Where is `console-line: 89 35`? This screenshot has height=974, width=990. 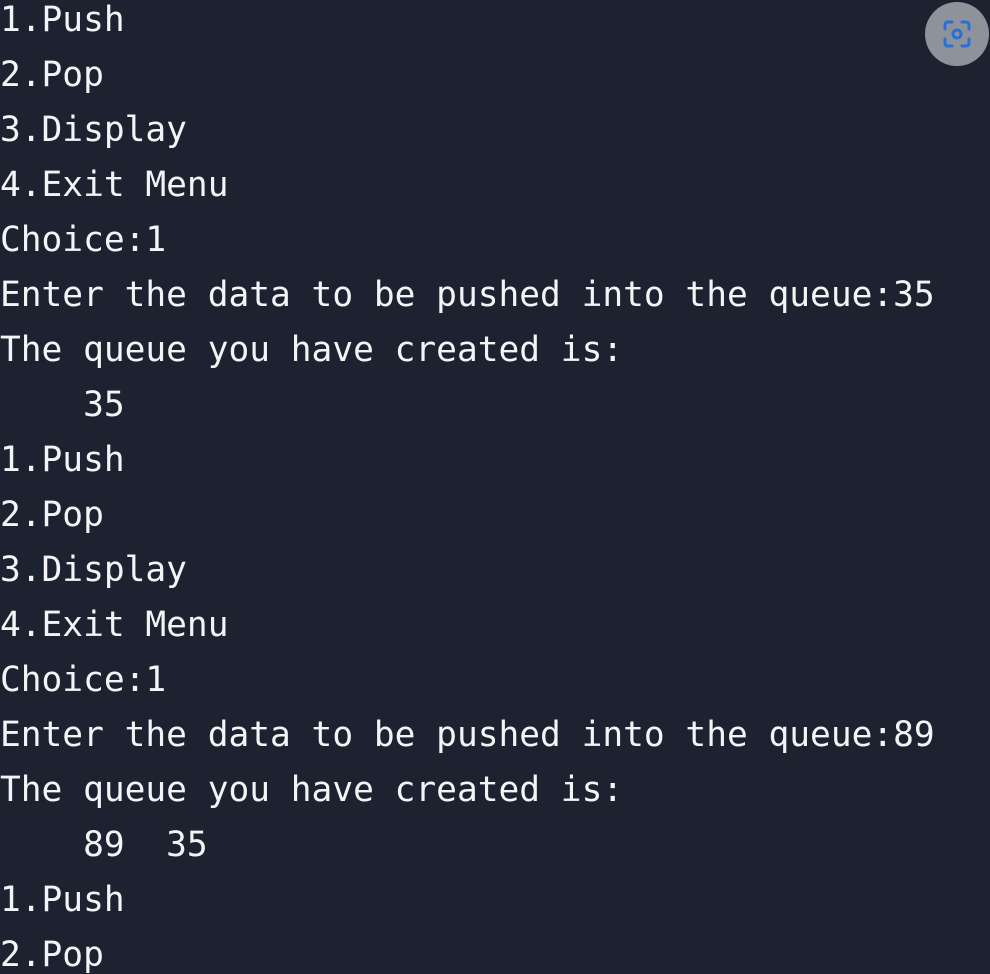 console-line: 89 35 is located at coordinates (104, 845).